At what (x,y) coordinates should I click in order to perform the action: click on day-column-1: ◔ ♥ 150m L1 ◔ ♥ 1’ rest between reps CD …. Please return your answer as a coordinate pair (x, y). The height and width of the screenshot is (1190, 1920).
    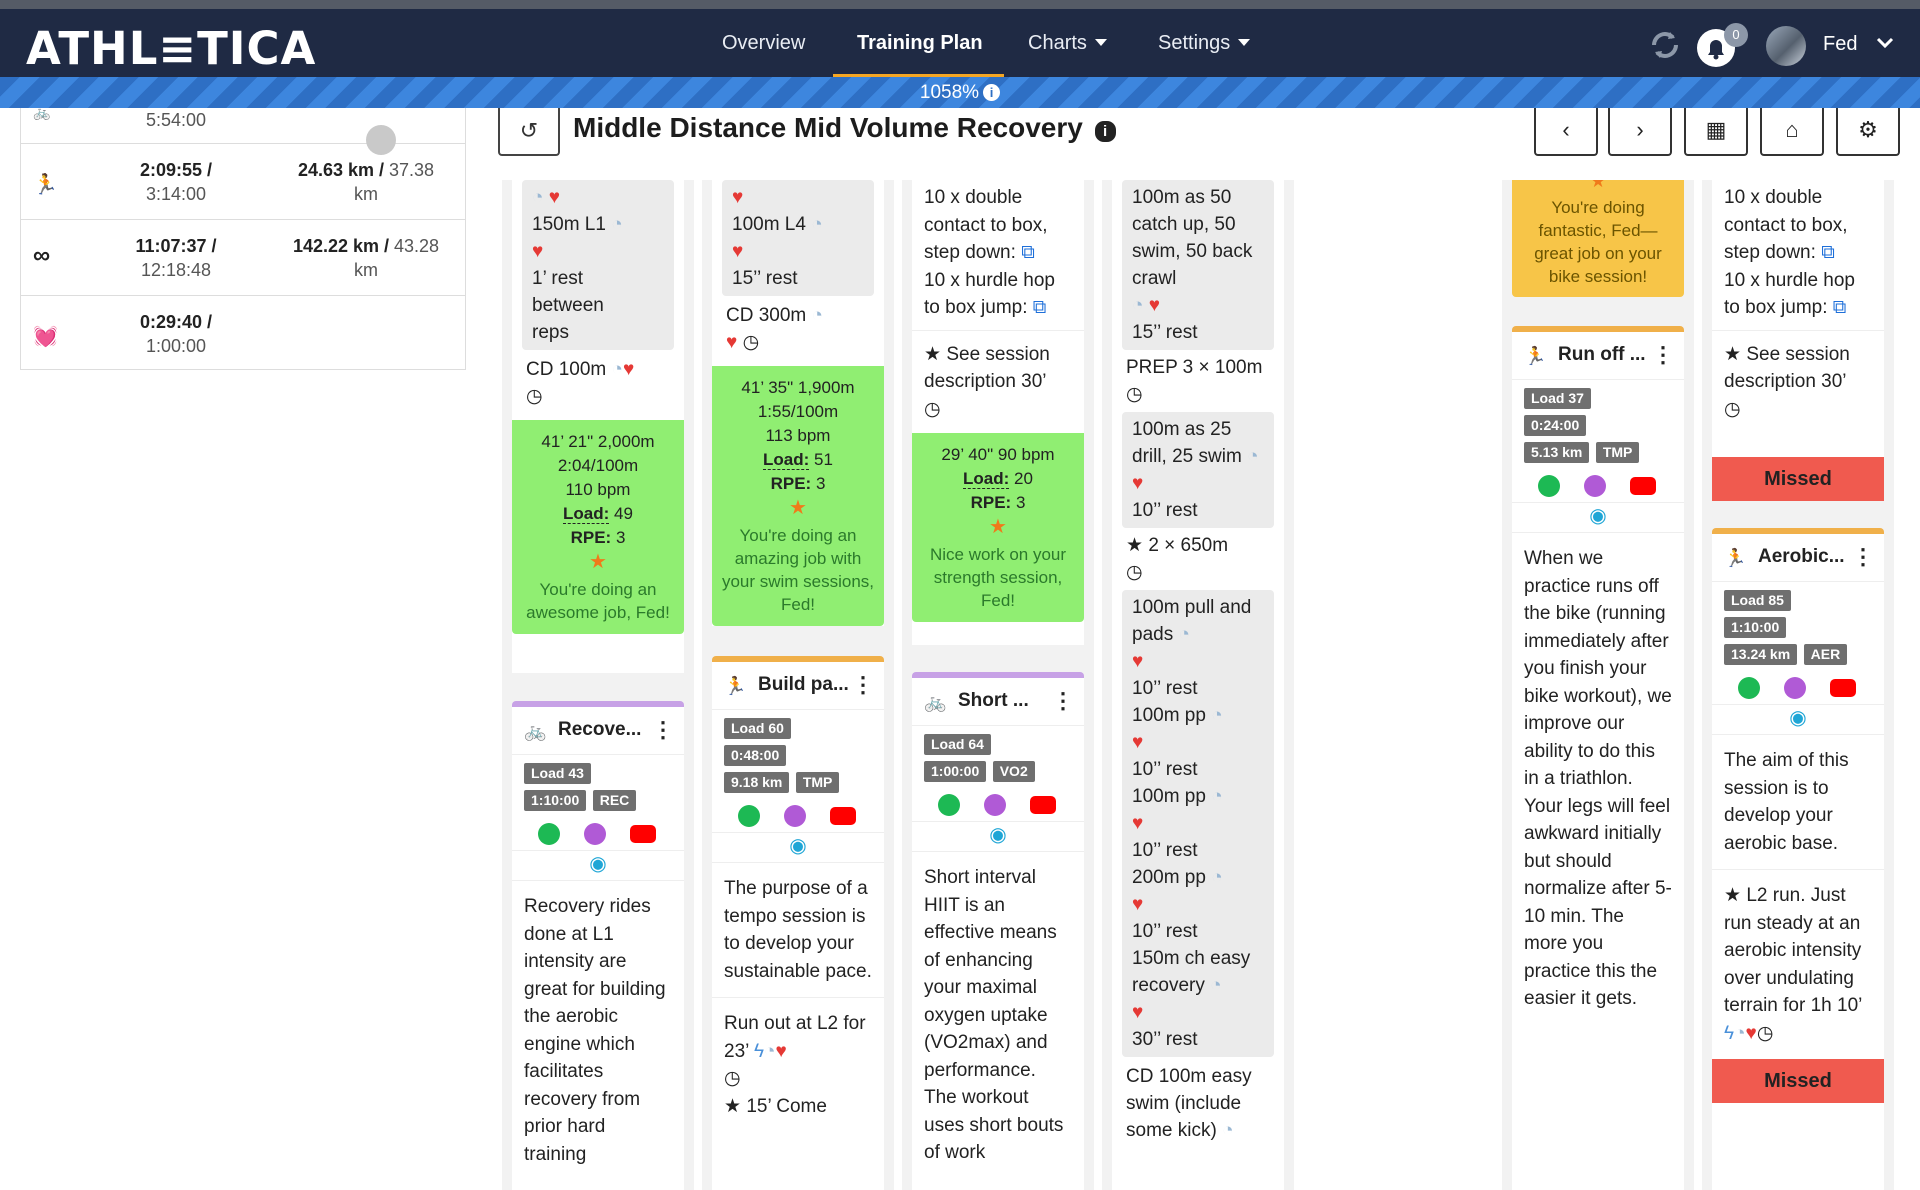
    Looking at the image, I should click on (598, 685).